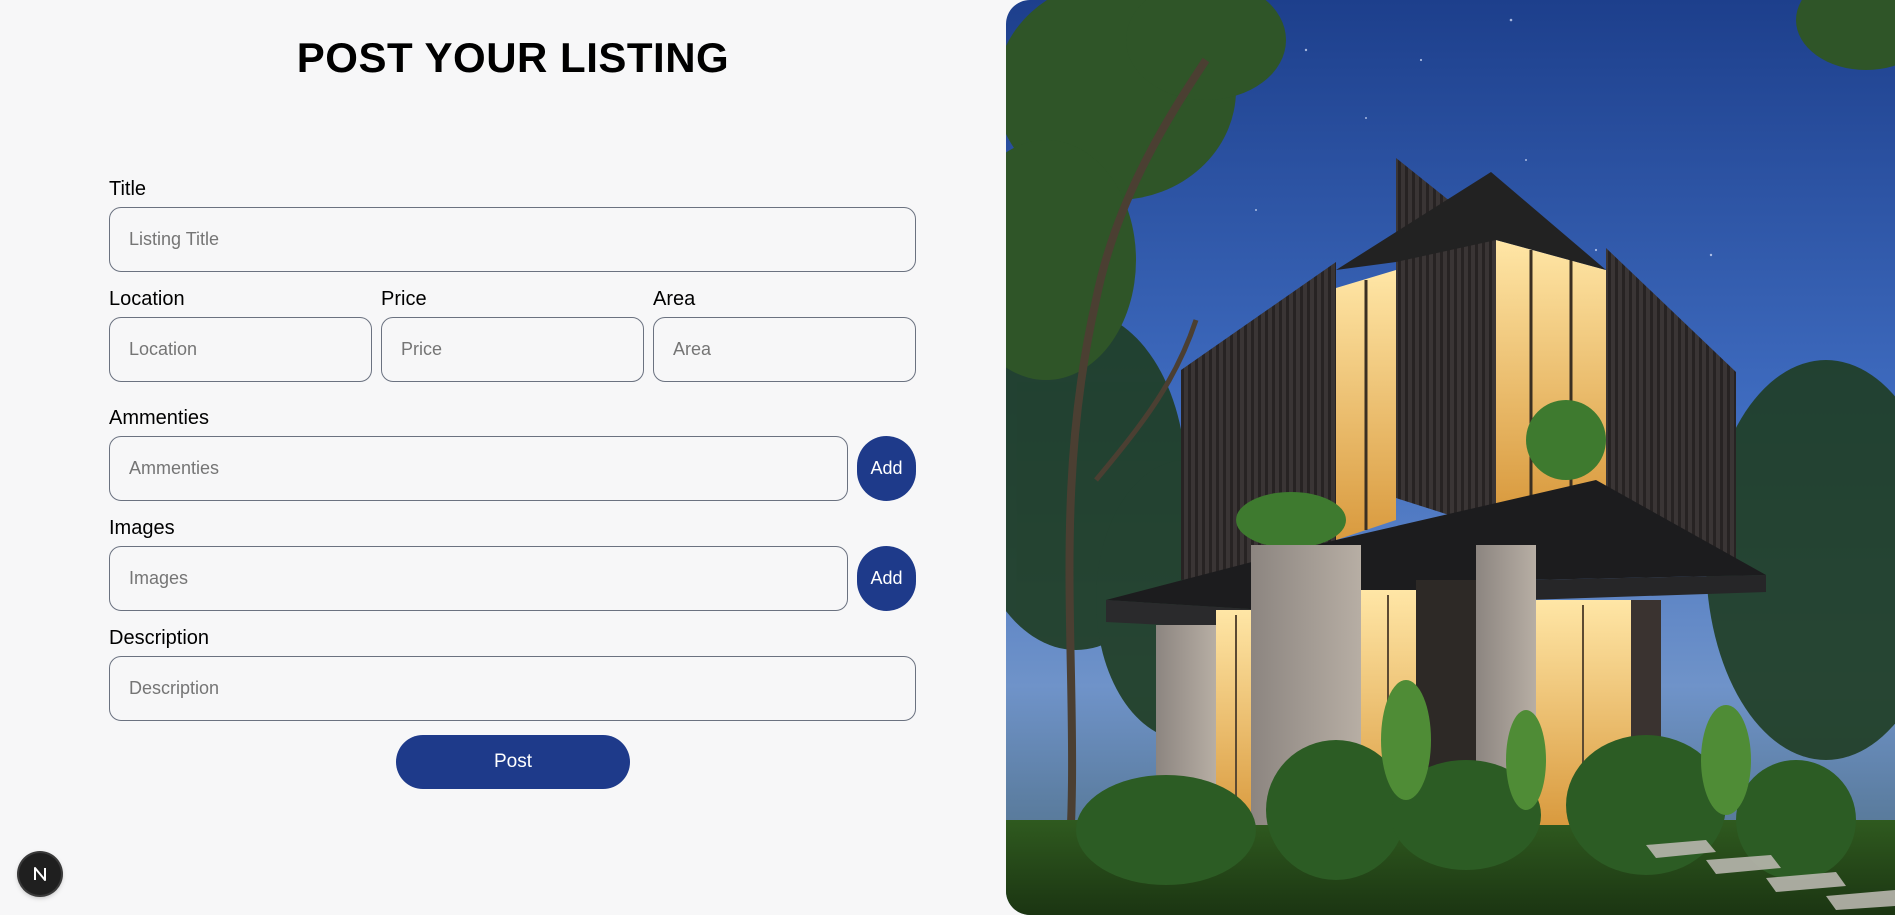 The height and width of the screenshot is (915, 1895). Describe the element at coordinates (886, 578) in the screenshot. I see `add-image-button: Add` at that location.